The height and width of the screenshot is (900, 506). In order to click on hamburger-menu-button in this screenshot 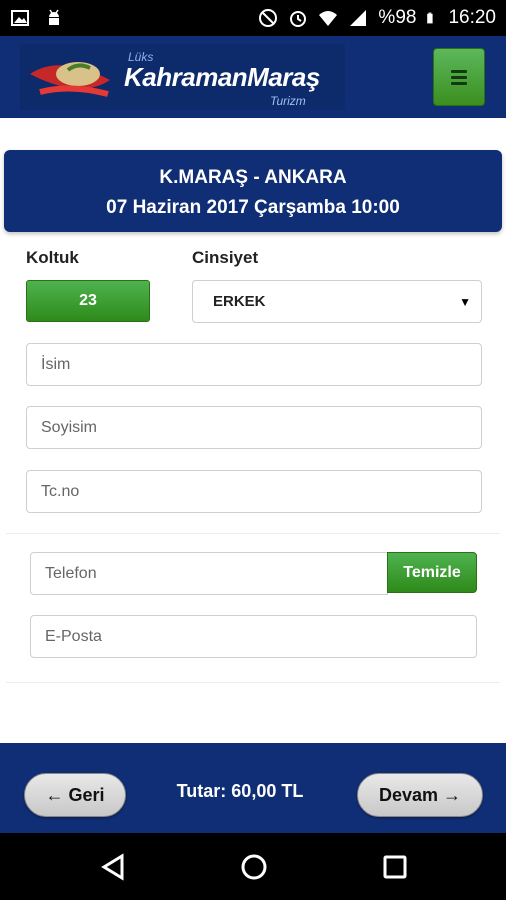, I will do `click(459, 77)`.